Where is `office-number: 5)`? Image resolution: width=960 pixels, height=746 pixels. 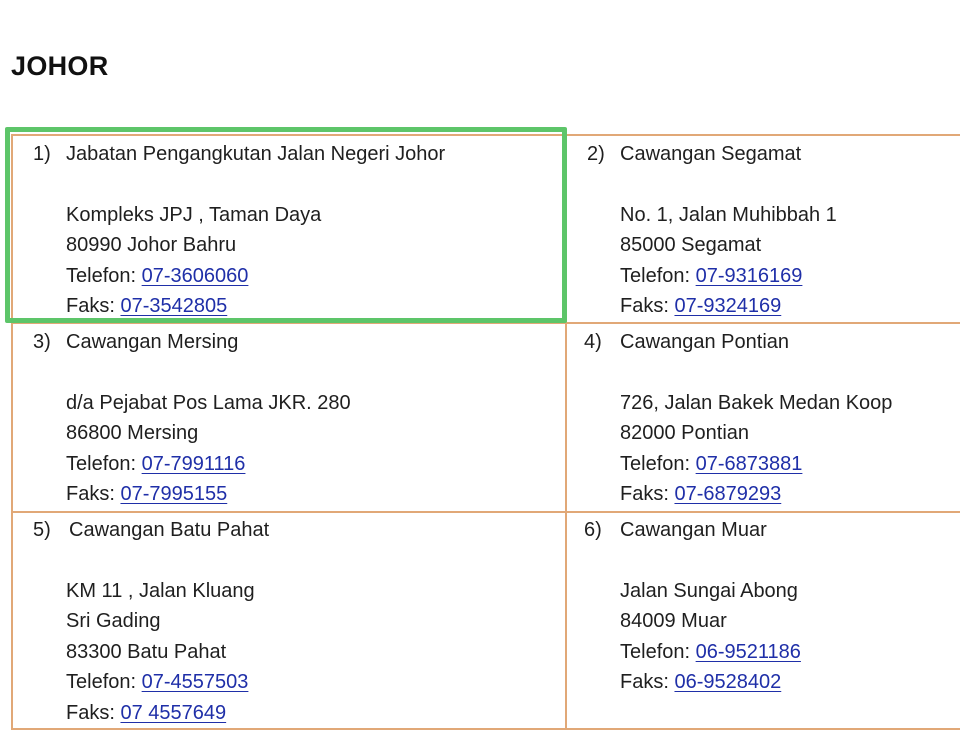
office-number: 5) is located at coordinates (42, 530).